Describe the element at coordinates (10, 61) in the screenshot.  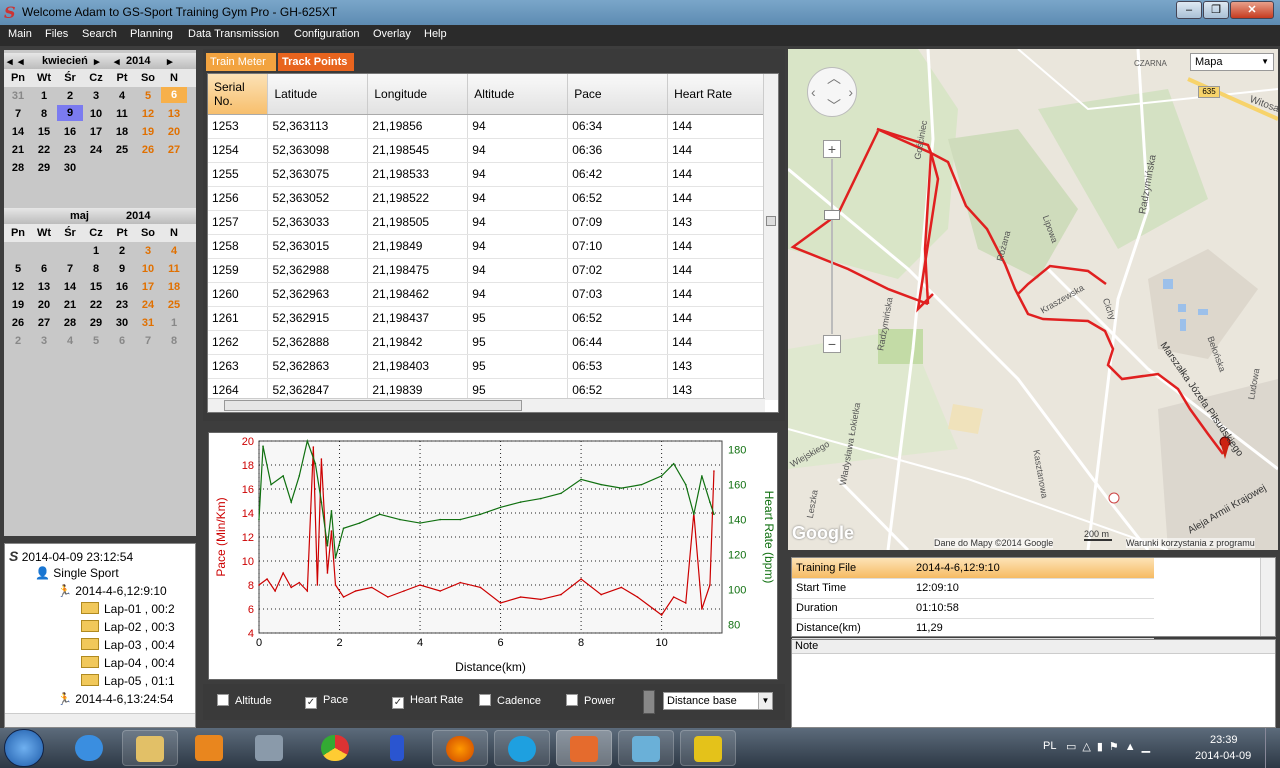
I see `prev-month-arrow-icon: ◂` at that location.